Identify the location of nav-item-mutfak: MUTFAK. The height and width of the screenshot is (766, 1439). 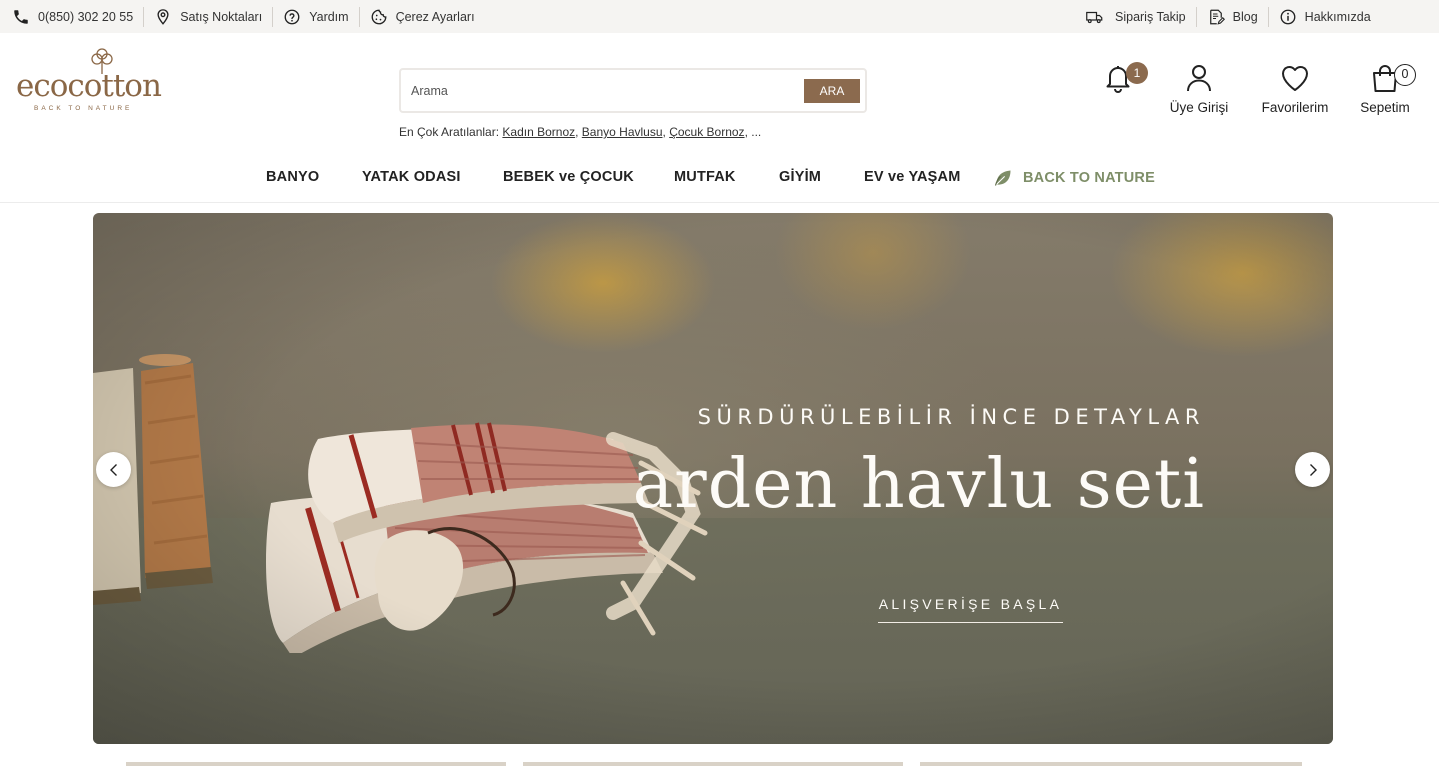
(705, 177).